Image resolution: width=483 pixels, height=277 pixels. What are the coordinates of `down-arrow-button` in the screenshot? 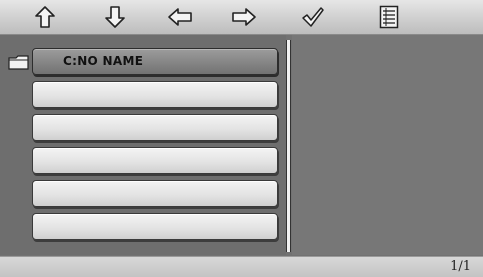 It's located at (115, 17).